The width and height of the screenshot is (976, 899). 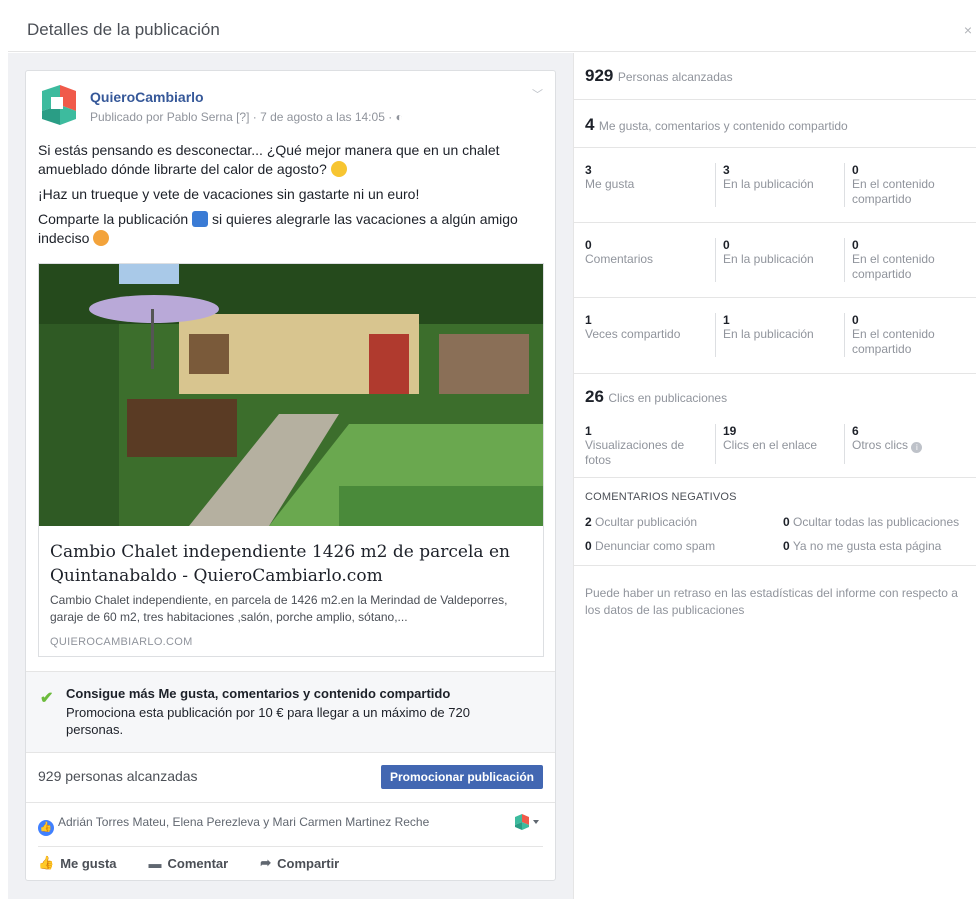 I want to click on comments-total: 0 Comentarios, so click(x=619, y=252).